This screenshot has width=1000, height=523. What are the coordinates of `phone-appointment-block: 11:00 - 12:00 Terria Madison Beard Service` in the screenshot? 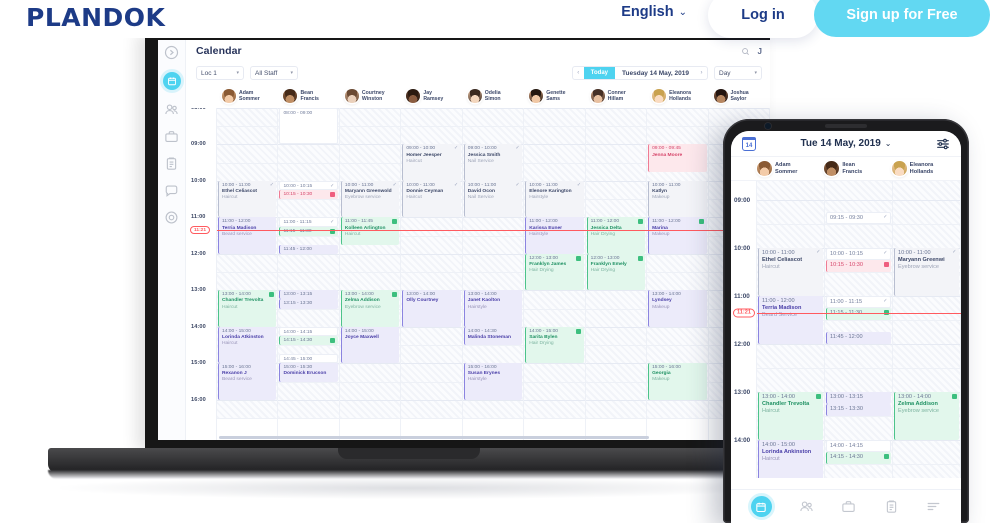 It's located at (790, 319).